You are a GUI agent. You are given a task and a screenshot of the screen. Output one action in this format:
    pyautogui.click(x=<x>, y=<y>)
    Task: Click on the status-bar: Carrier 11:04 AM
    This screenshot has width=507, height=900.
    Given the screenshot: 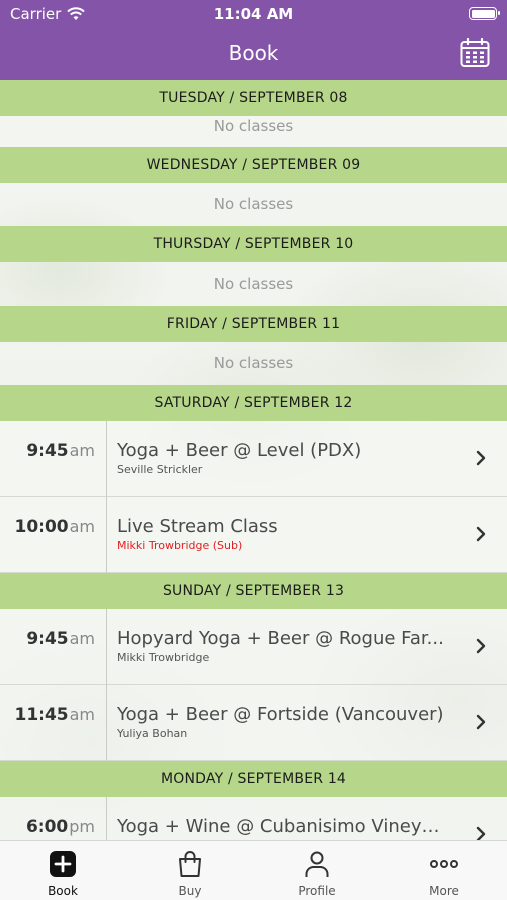 What is the action you would take?
    pyautogui.click(x=253, y=14)
    